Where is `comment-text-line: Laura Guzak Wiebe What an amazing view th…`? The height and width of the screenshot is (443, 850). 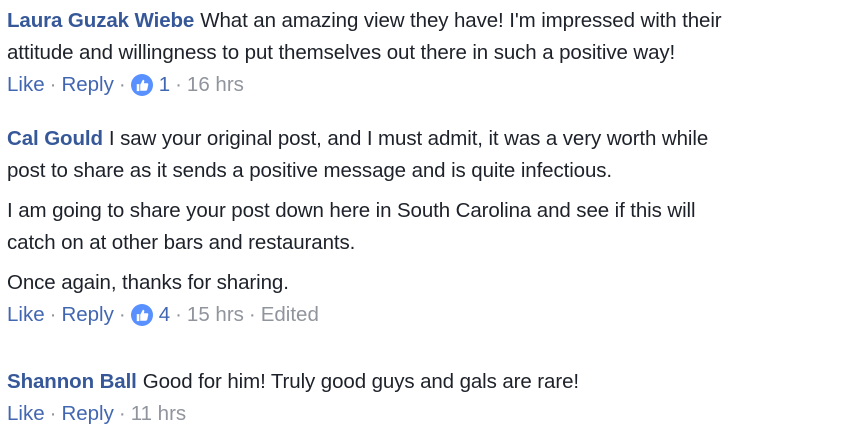
comment-text-line: Laura Guzak Wiebe What an amazing view th… is located at coordinates (423, 21).